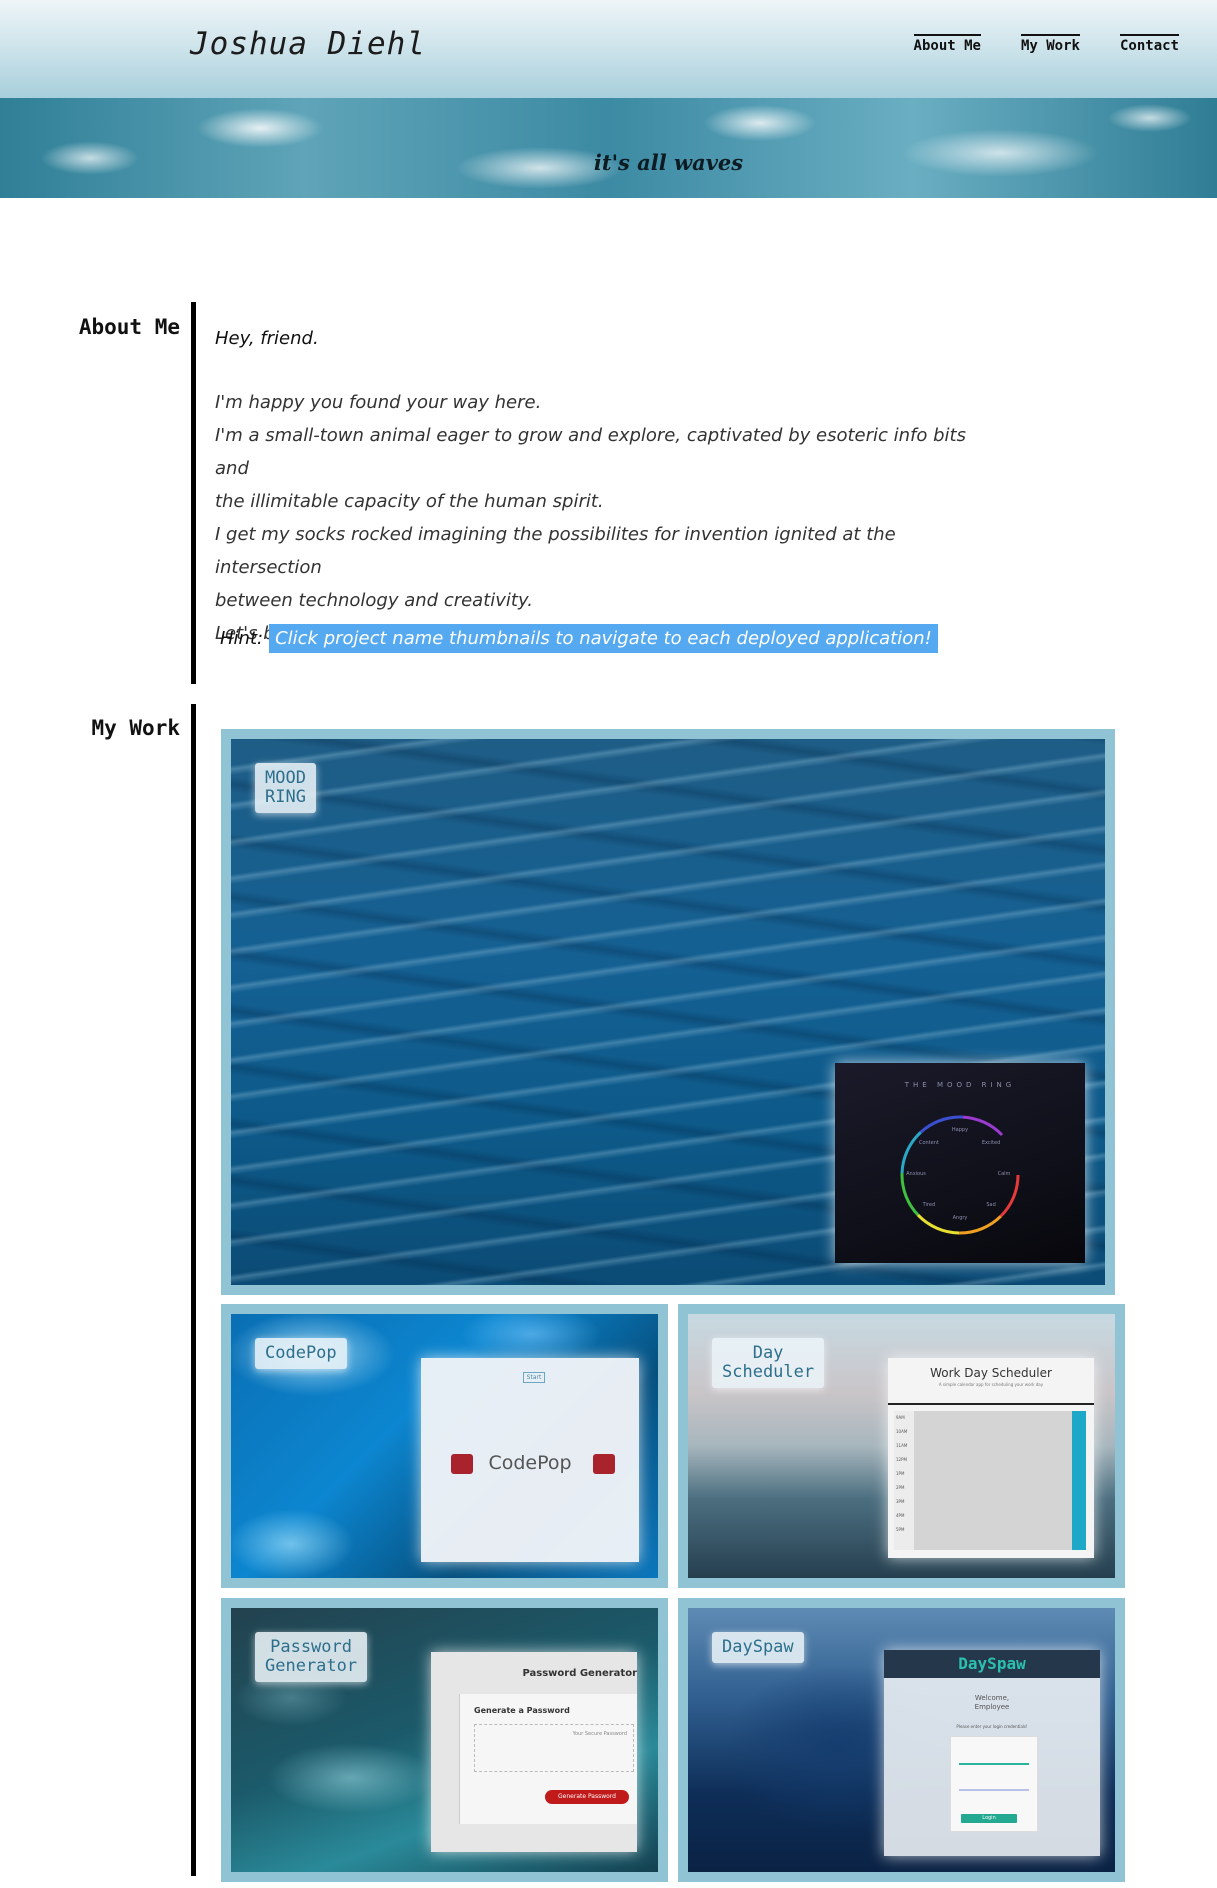 Image resolution: width=1217 pixels, height=1888 pixels. I want to click on mood-wheel-label: Anxious, so click(916, 1174).